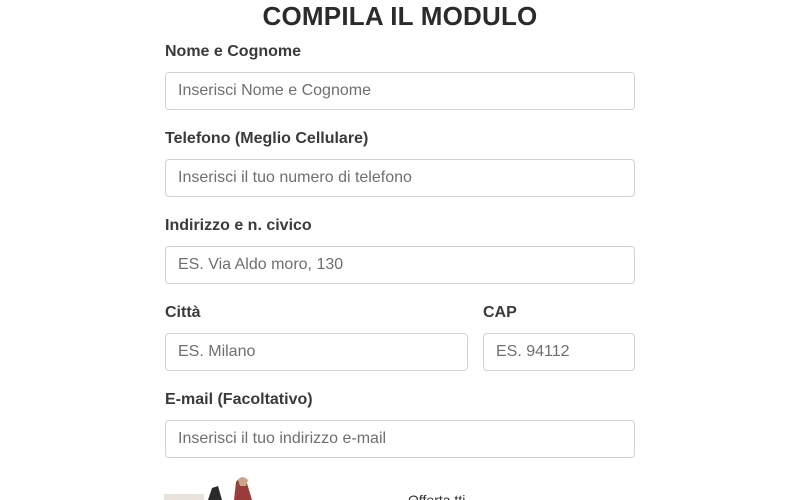 The image size is (800, 500). What do you see at coordinates (210, 488) in the screenshot?
I see `product-image` at bounding box center [210, 488].